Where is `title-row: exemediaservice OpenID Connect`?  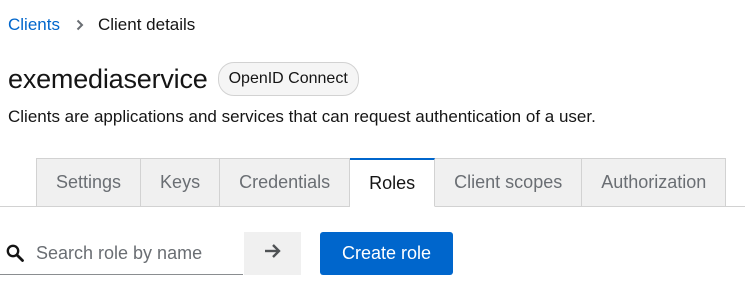 title-row: exemediaservice OpenID Connect is located at coordinates (183, 79).